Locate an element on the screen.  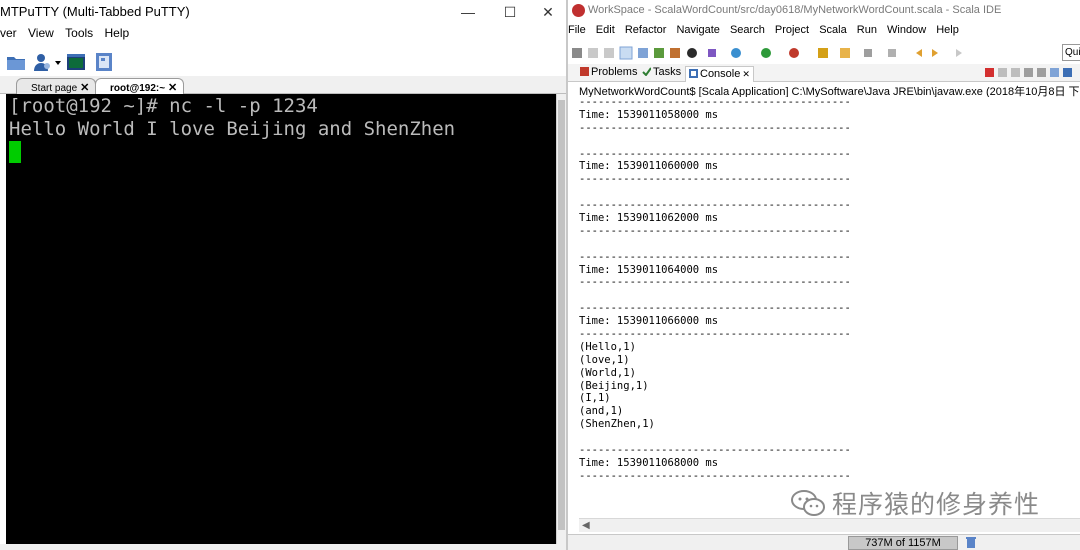
pin-console-icon is located at coordinates (1054, 72).